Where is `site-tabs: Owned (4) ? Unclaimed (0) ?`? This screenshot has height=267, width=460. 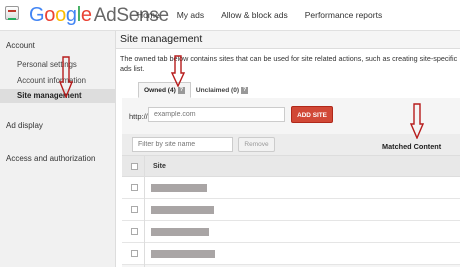 site-tabs: Owned (4) ? Unclaimed (0) ? is located at coordinates (195, 90).